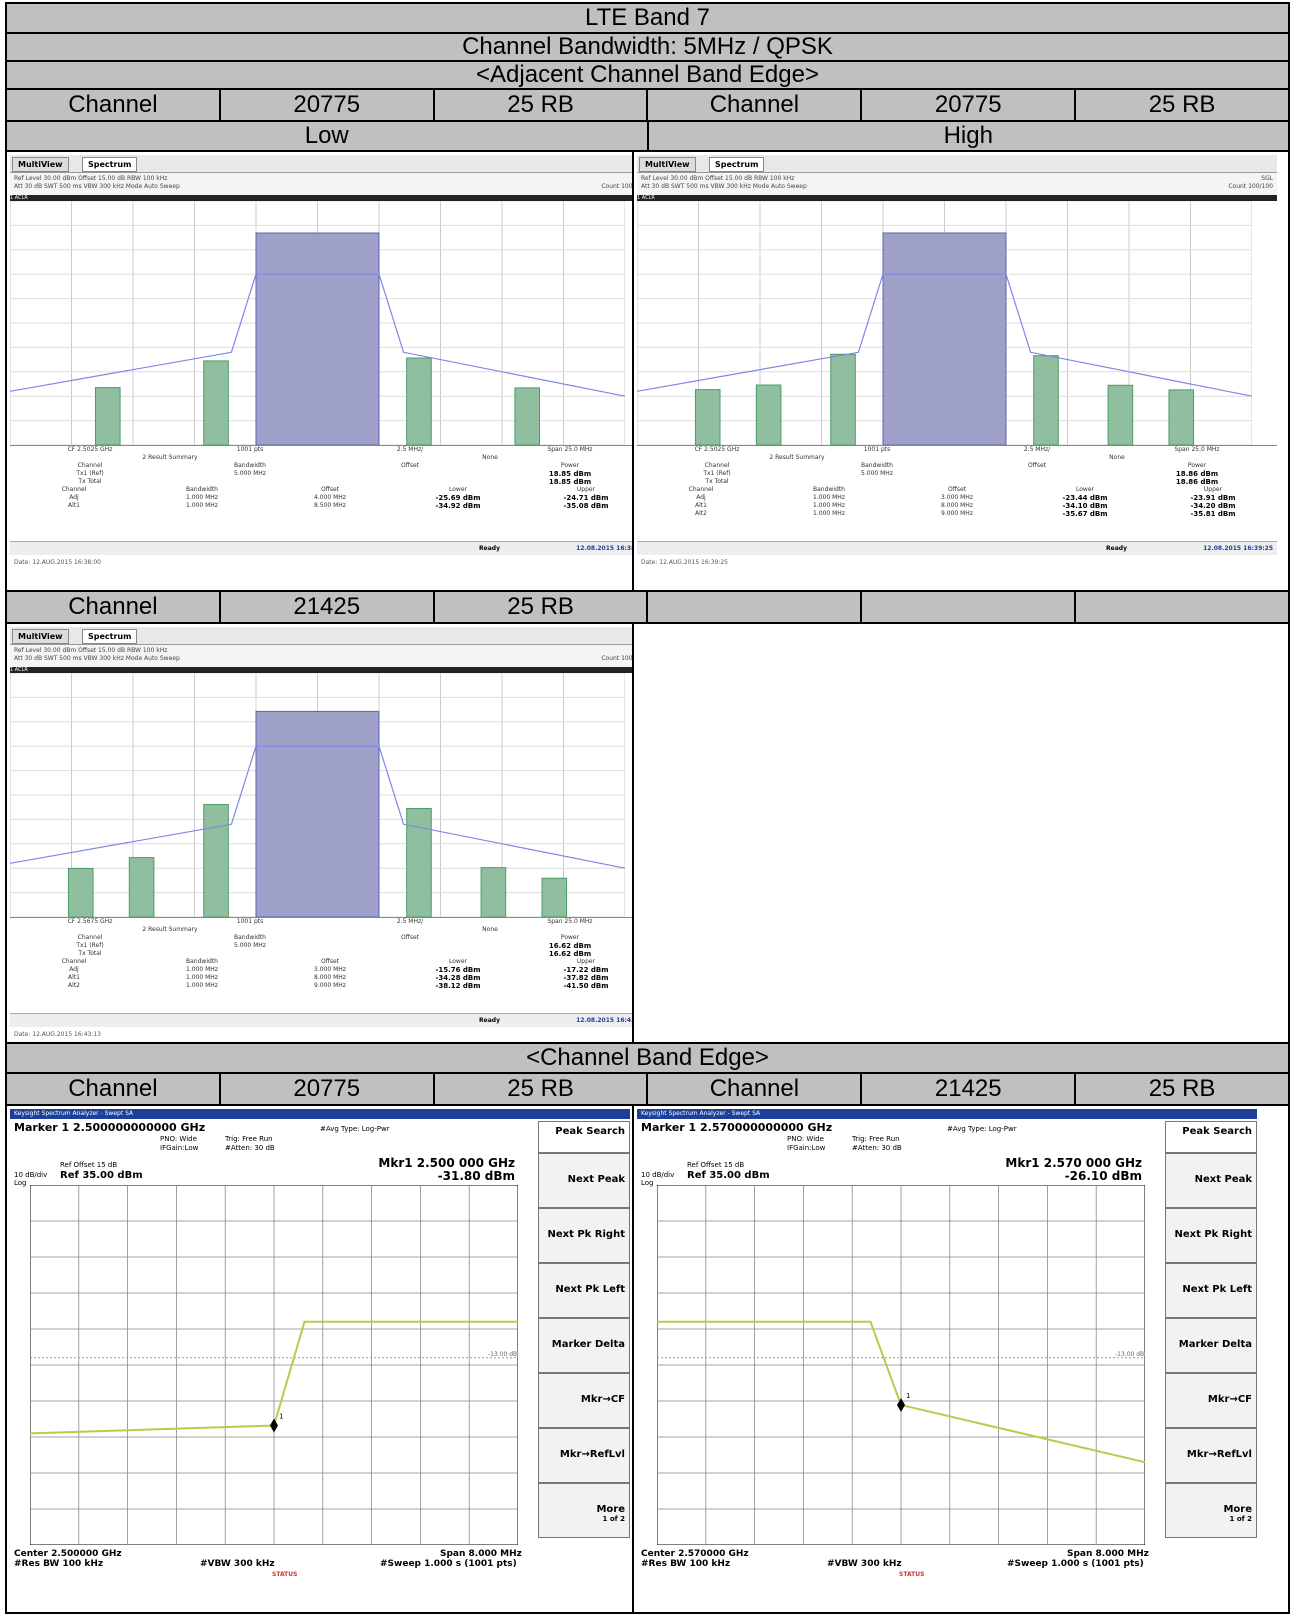 The width and height of the screenshot is (1293, 1618). Describe the element at coordinates (321, 636) in the screenshot. I see `tab-strip: MultiView Spectrum` at that location.